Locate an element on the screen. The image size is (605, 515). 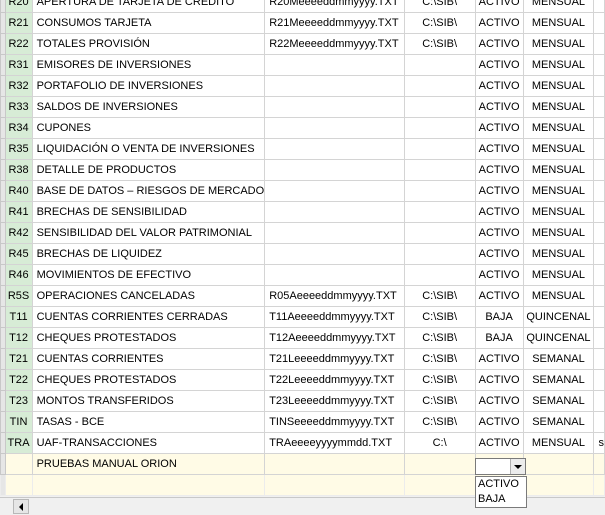
cell-extra: s is located at coordinates (599, 443).